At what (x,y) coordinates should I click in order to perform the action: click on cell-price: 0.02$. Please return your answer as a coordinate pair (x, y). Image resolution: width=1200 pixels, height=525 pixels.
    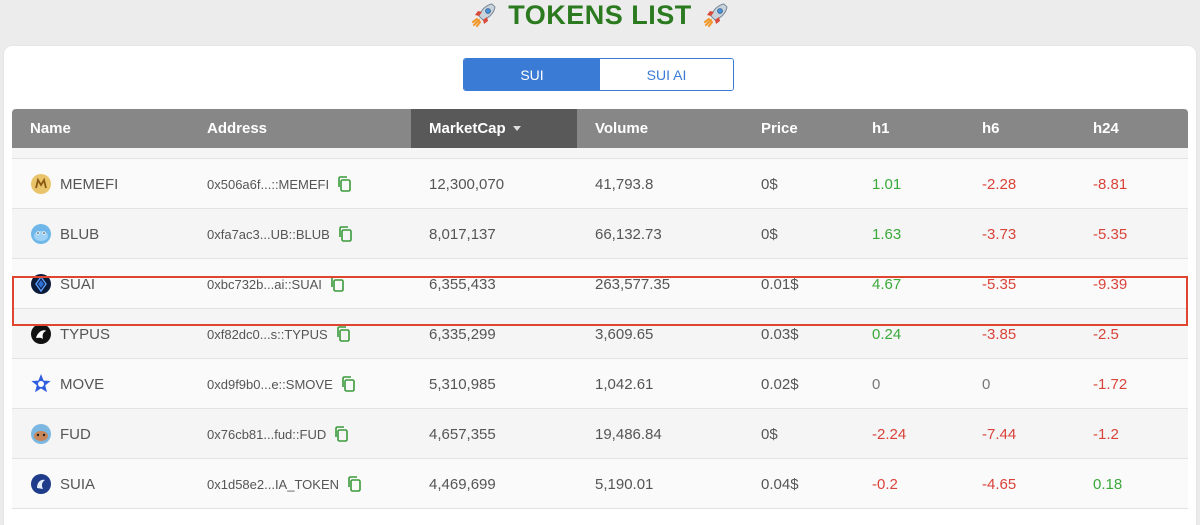
    Looking at the image, I should click on (798, 384).